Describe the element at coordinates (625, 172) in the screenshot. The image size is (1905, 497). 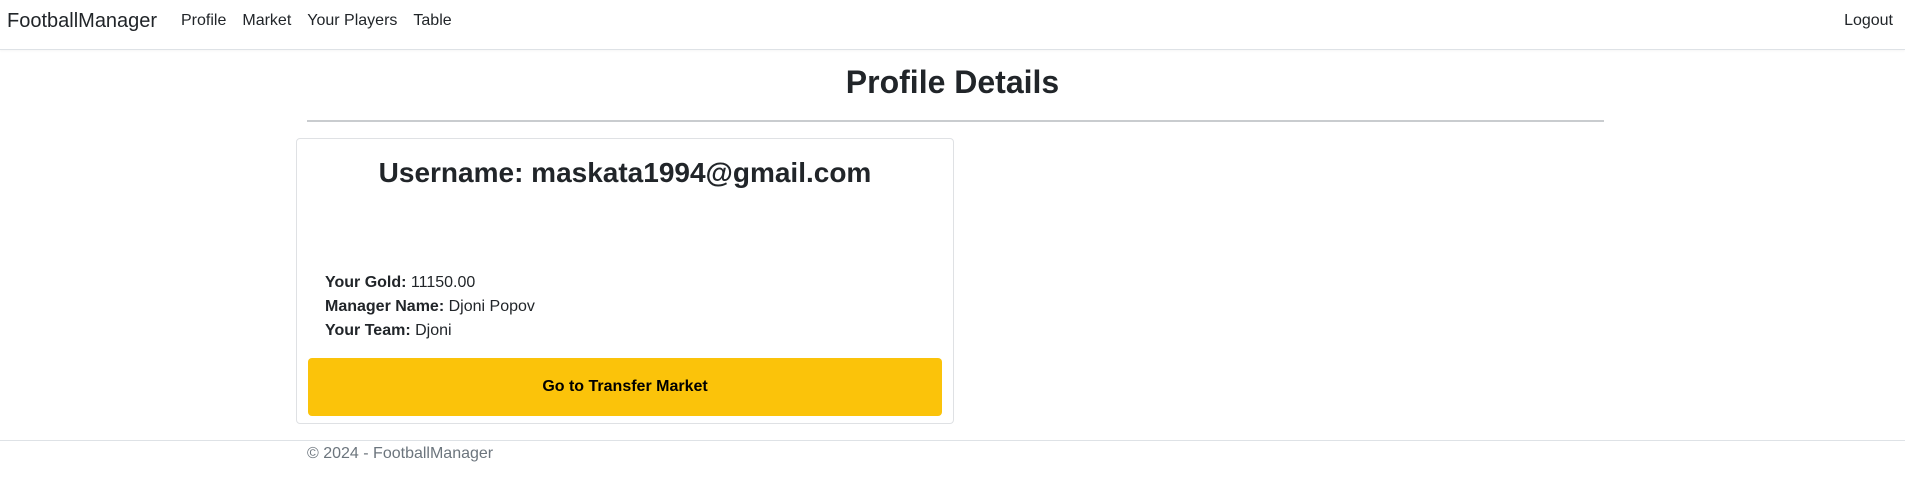
I see `username-heading: Username: maskata1994@gmail.com` at that location.